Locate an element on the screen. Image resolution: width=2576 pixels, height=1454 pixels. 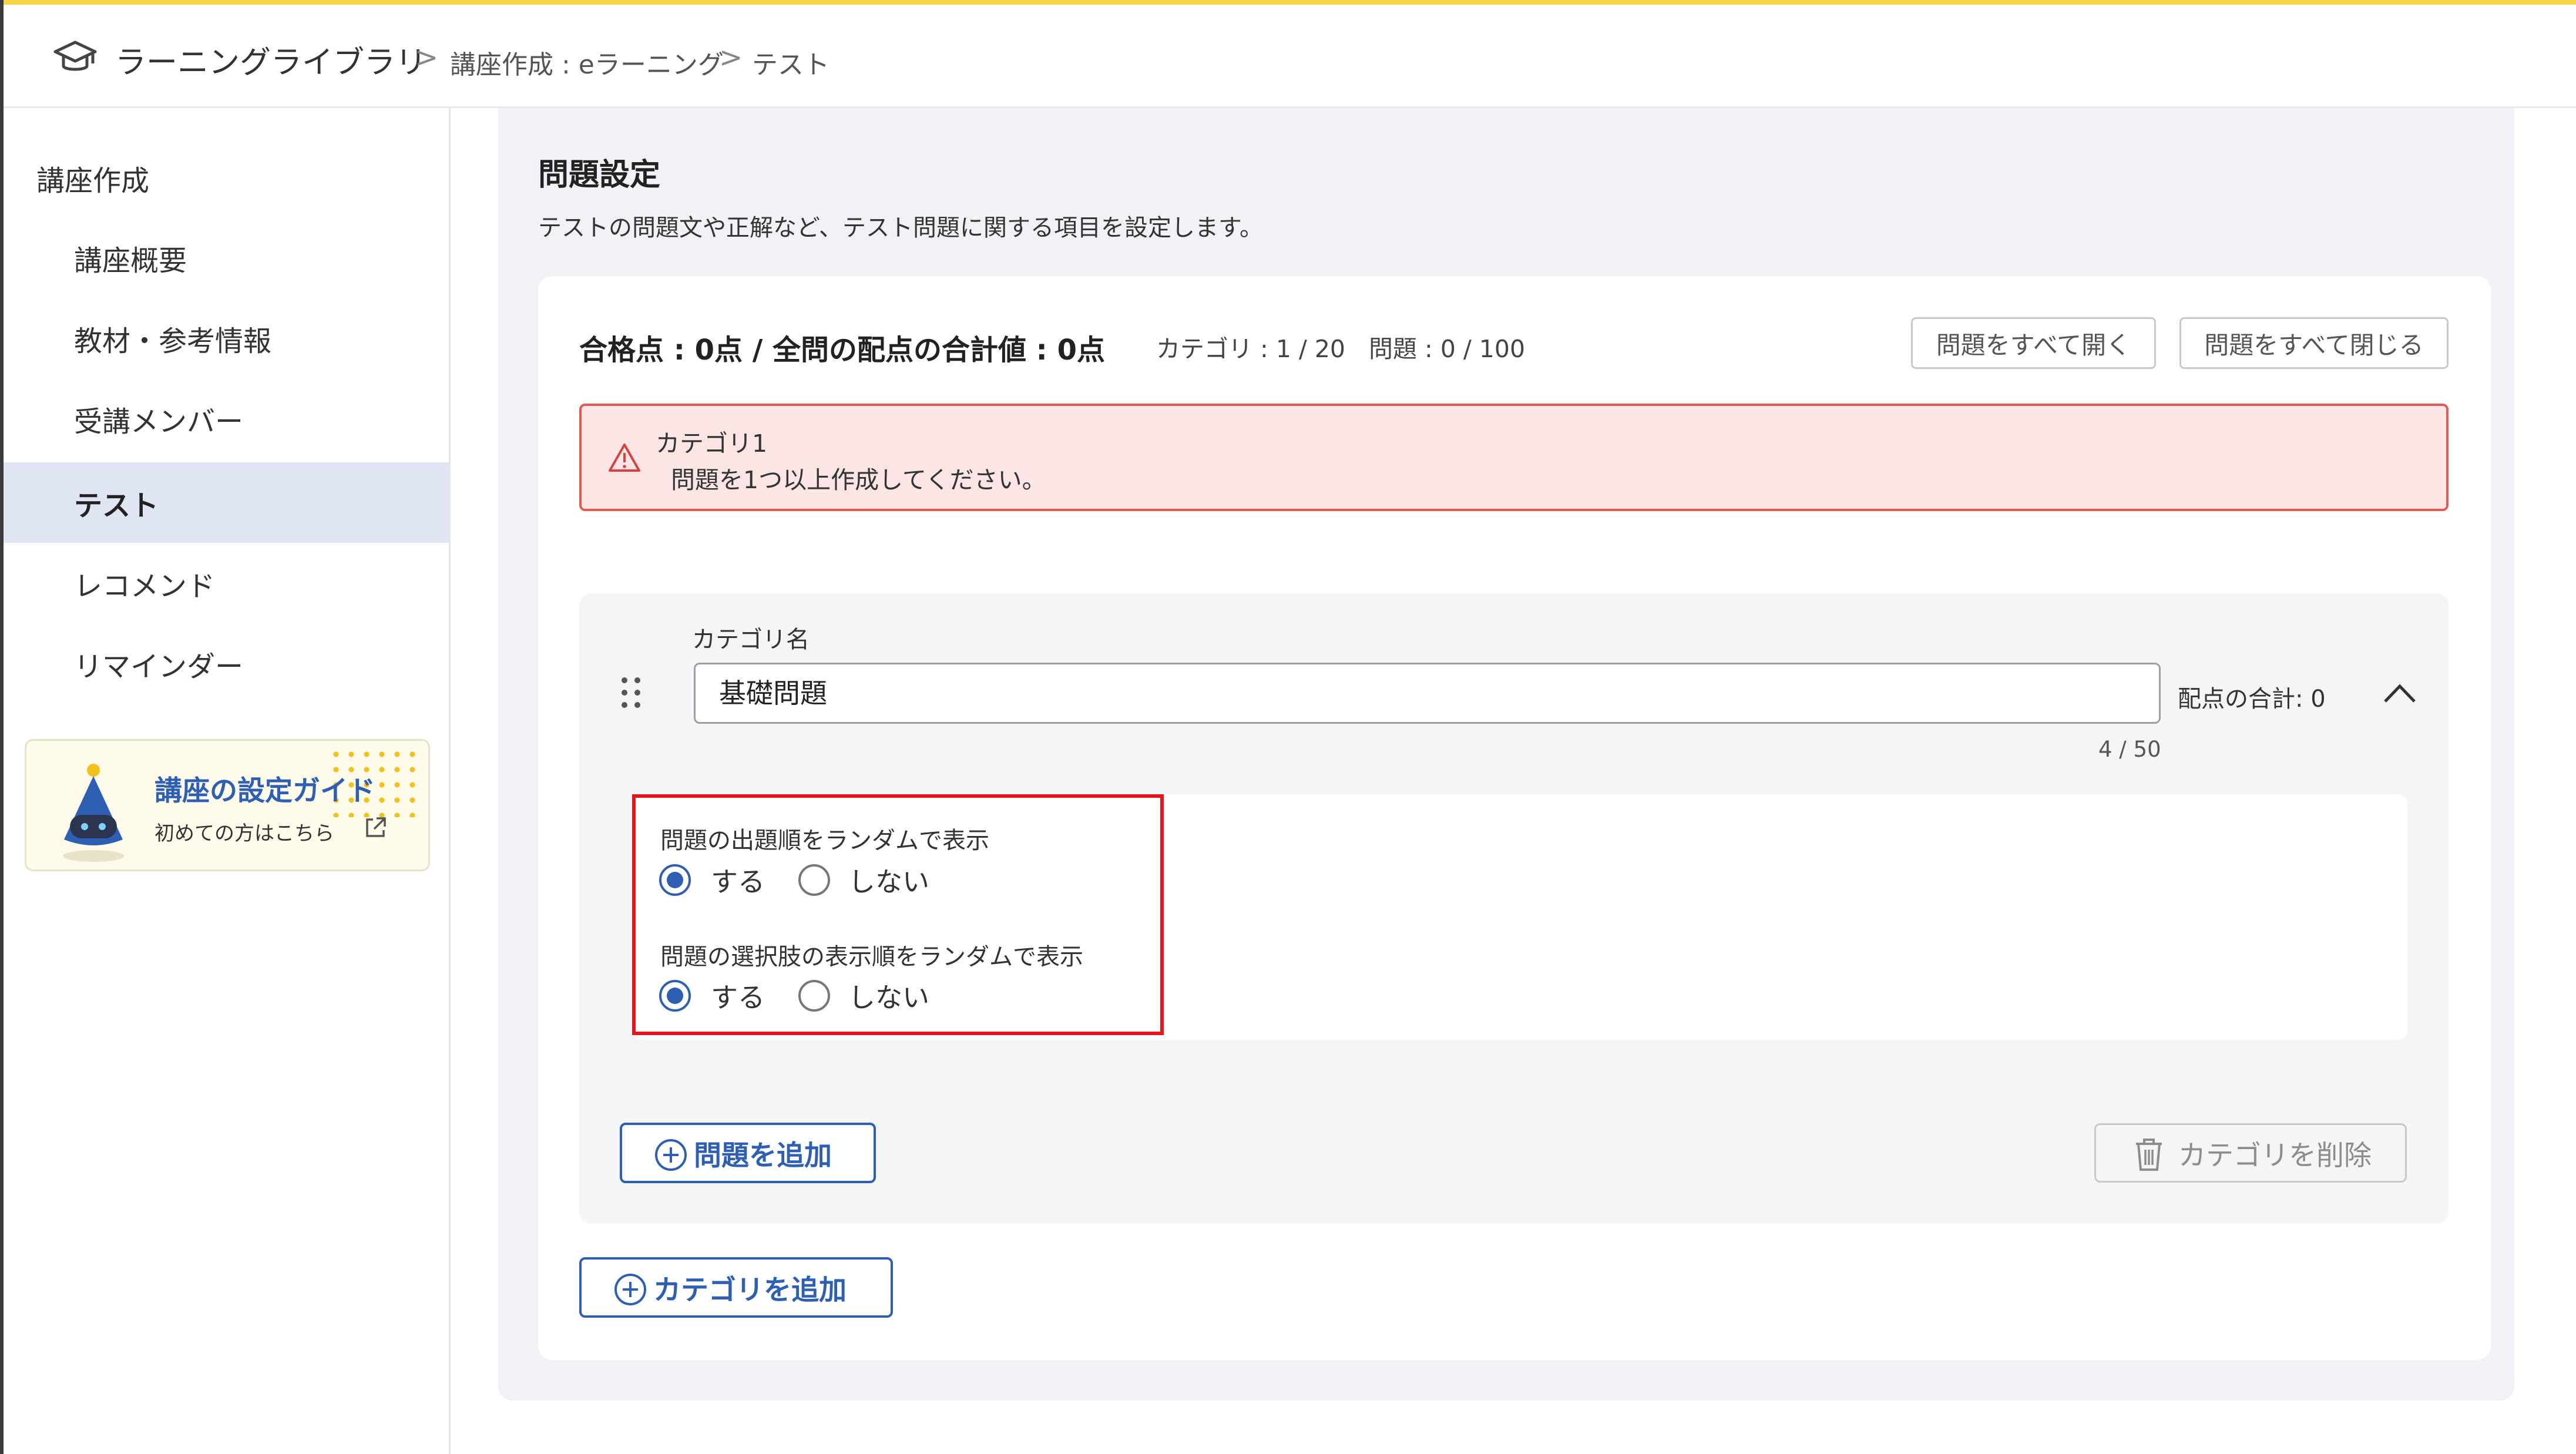
chevron-up-icon is located at coordinates (2400, 693).